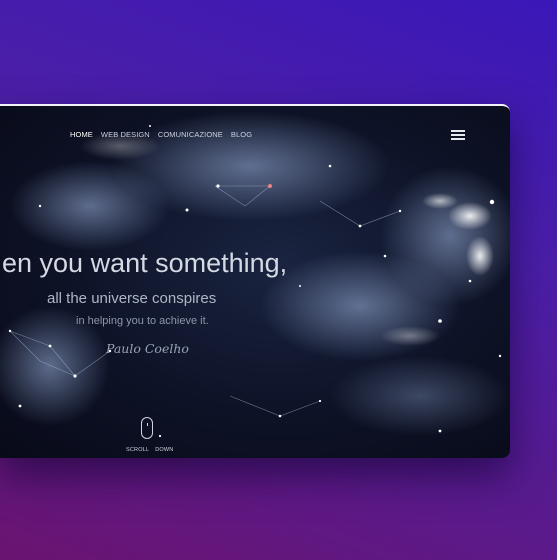 This screenshot has height=560, width=557. What do you see at coordinates (145, 263) in the screenshot?
I see `hero-quote-line-1: en you want something,` at bounding box center [145, 263].